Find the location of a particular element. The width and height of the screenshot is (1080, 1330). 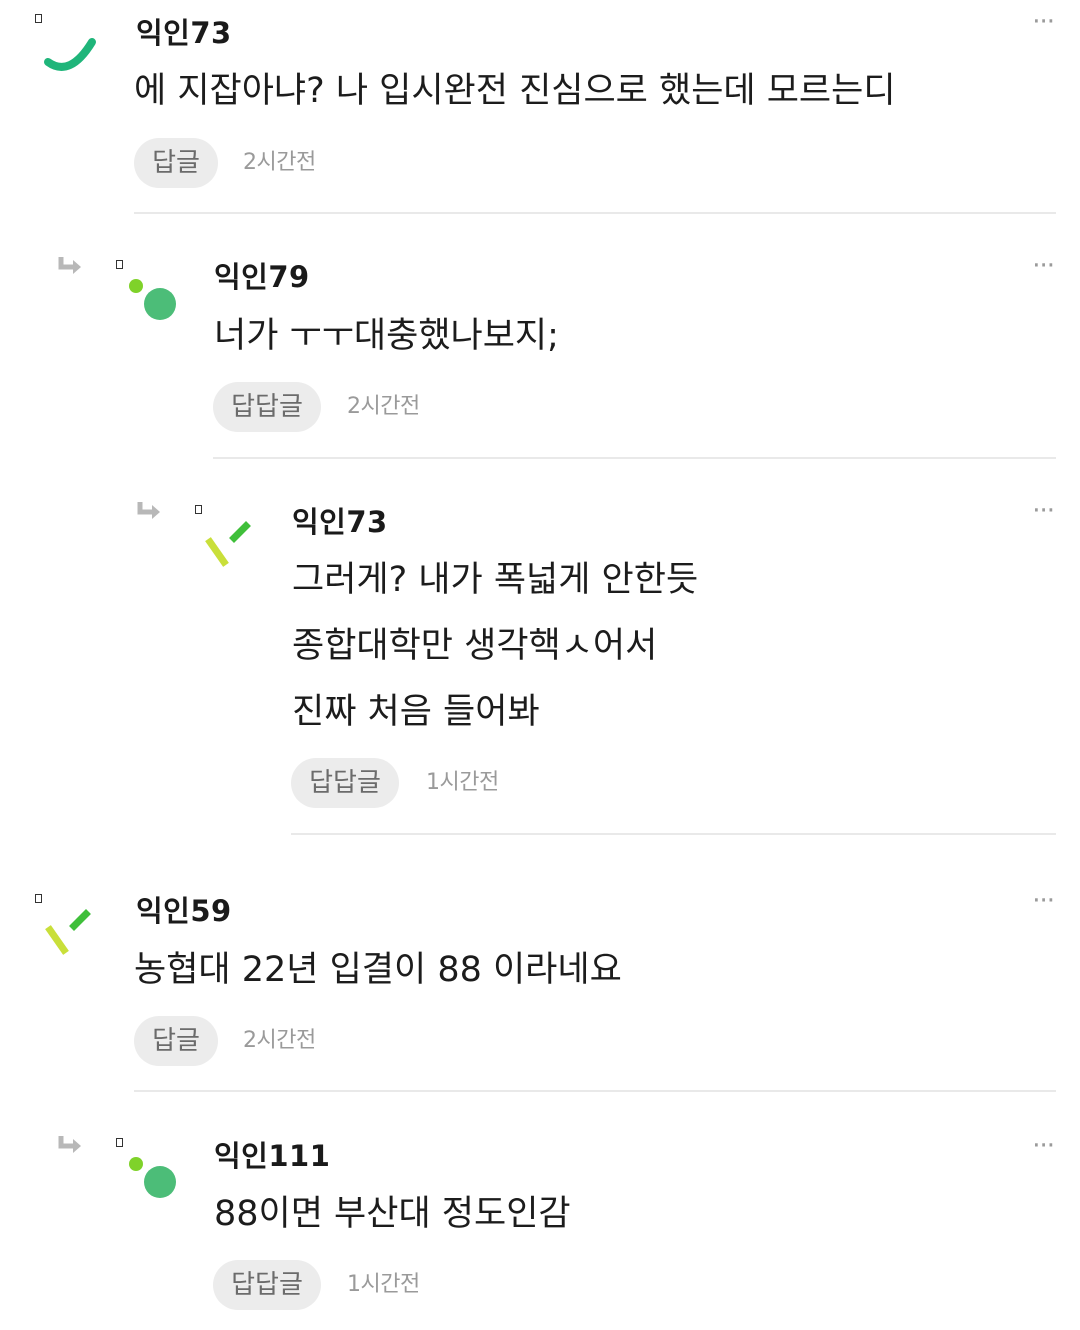

comment-text: 88이면 부산대 정도인감 is located at coordinates (392, 1214).